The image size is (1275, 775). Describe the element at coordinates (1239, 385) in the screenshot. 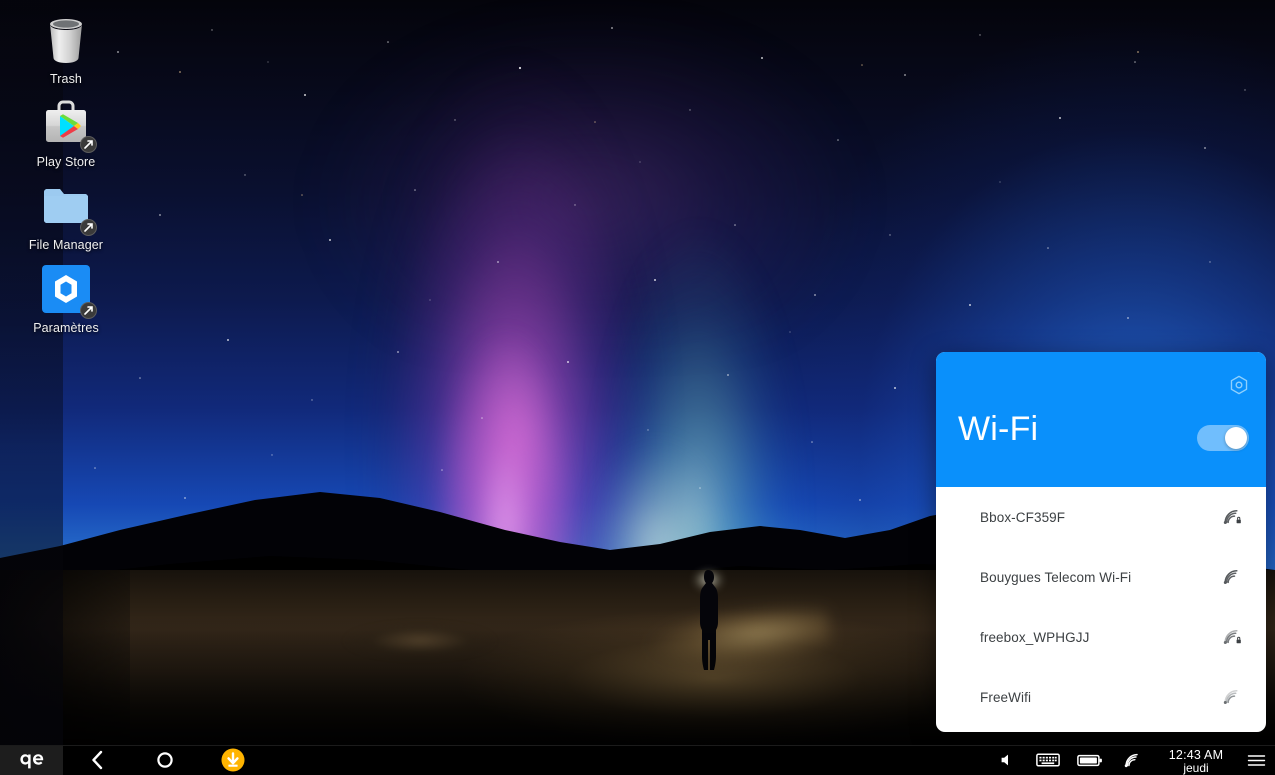

I see `hexagon-gear-icon` at that location.